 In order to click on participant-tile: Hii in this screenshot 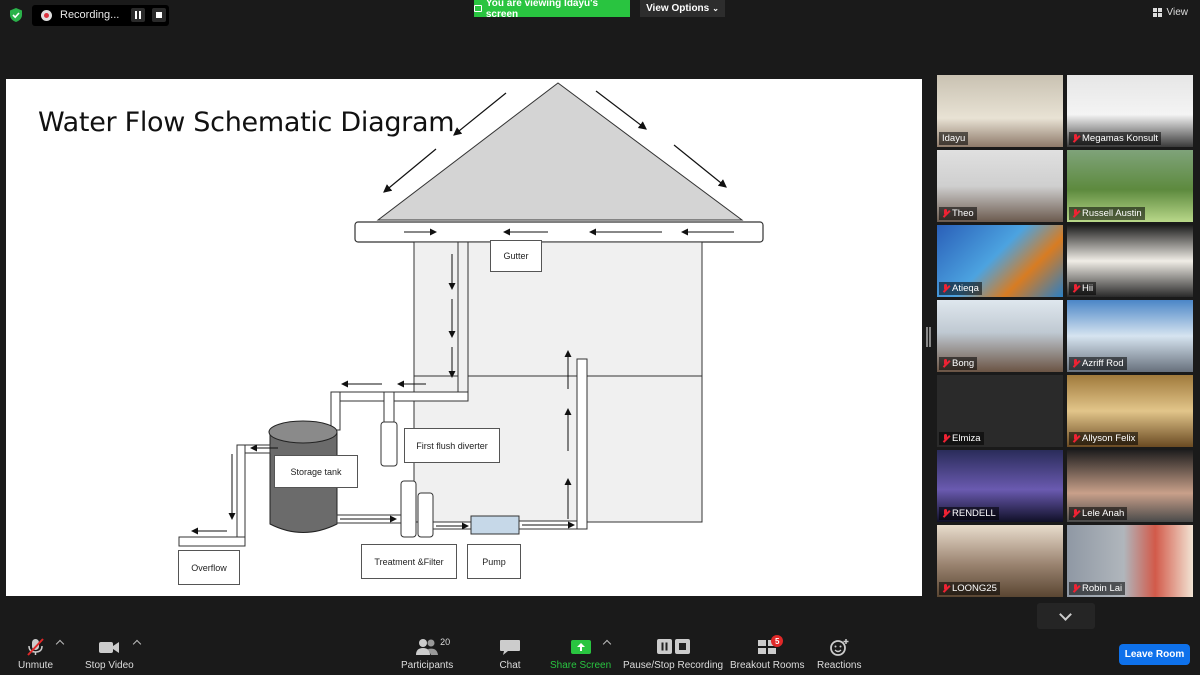, I will do `click(1130, 261)`.